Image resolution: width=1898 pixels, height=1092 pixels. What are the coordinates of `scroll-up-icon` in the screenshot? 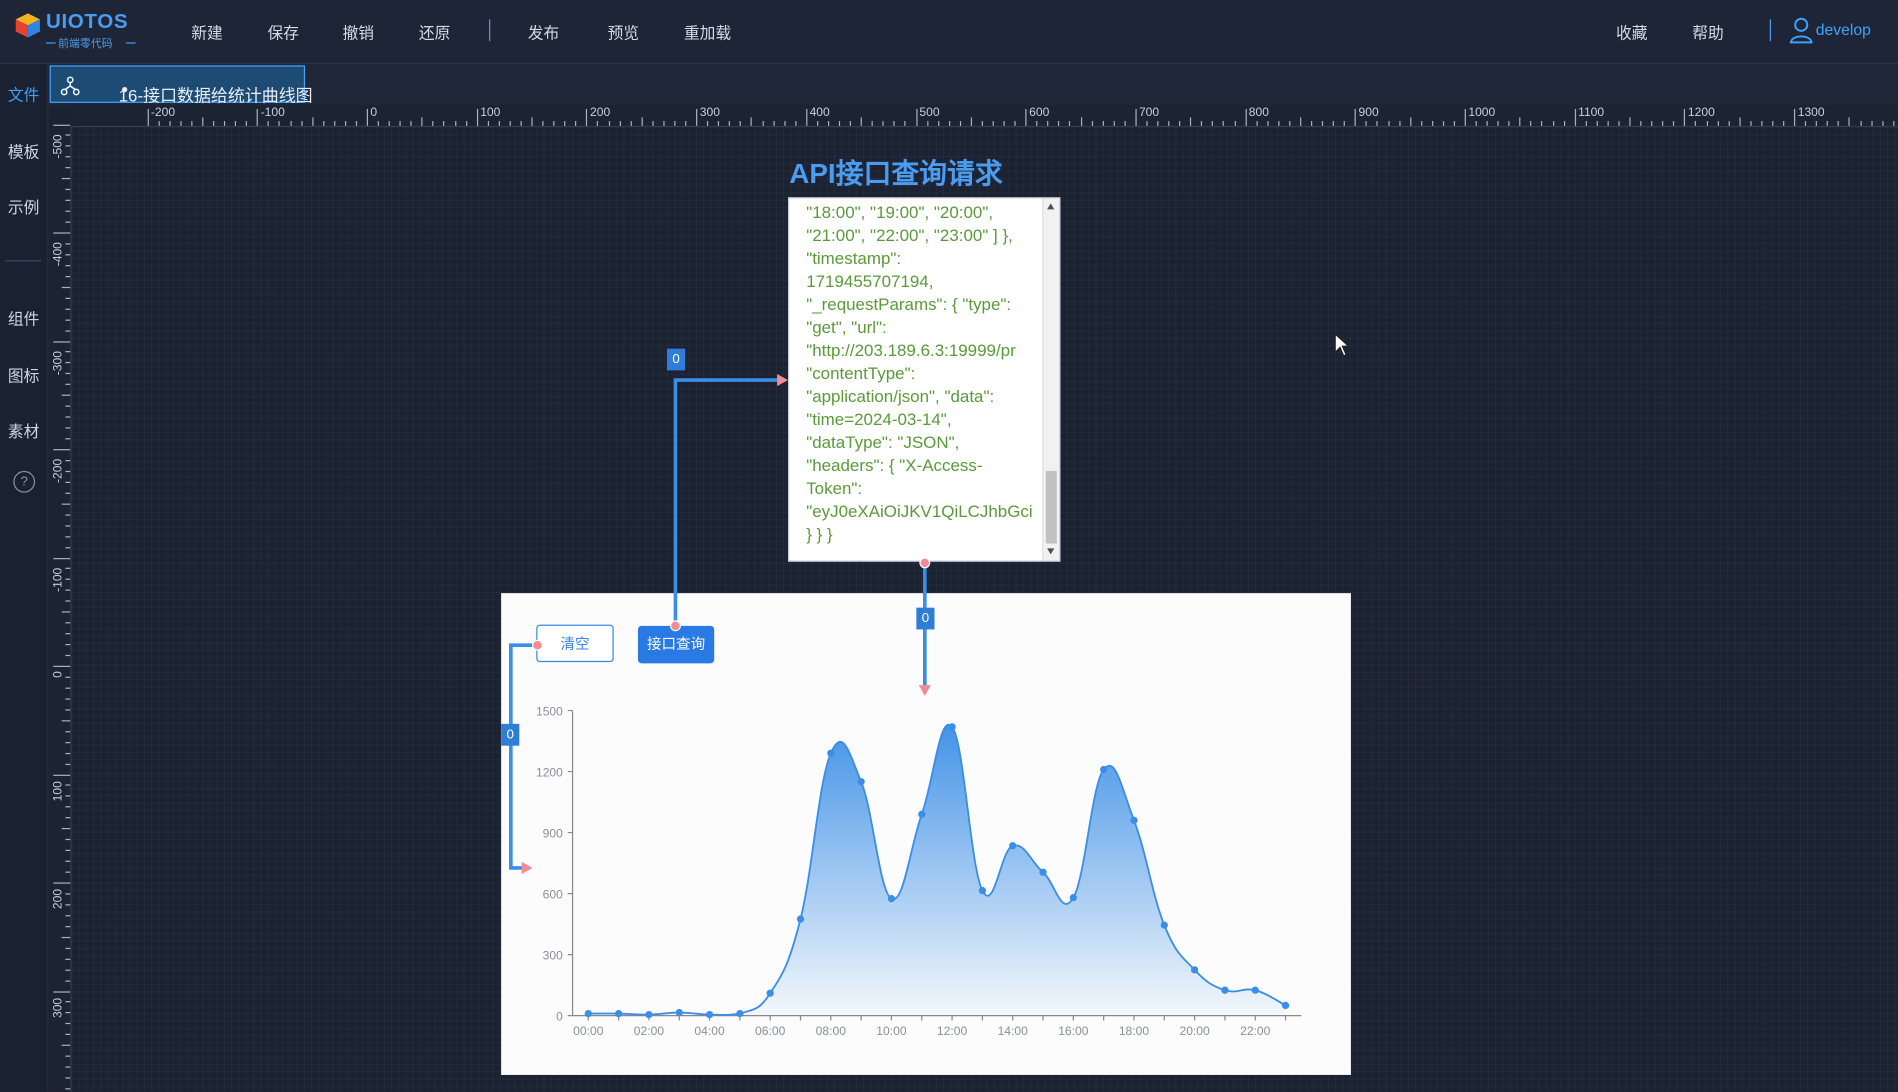 It's located at (1051, 206).